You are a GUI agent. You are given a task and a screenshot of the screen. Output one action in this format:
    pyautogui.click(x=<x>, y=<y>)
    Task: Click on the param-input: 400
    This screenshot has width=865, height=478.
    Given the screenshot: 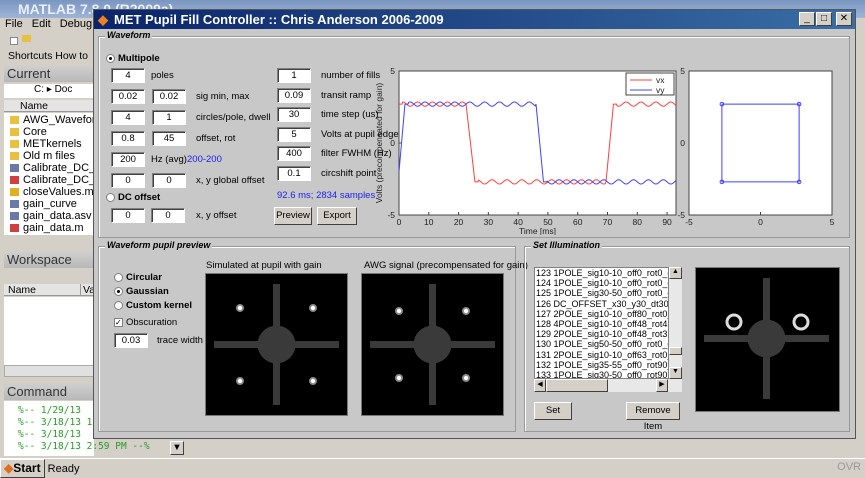 What is the action you would take?
    pyautogui.click(x=294, y=153)
    